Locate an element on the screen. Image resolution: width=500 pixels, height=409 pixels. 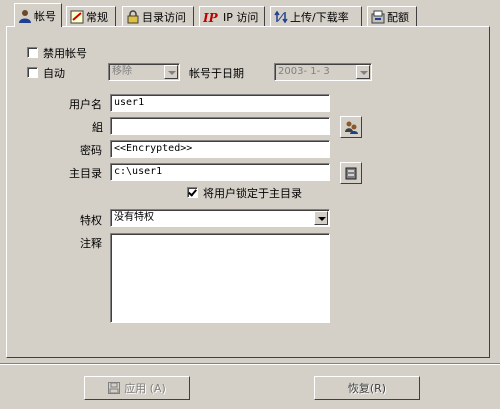
save-icon is located at coordinates (114, 388).